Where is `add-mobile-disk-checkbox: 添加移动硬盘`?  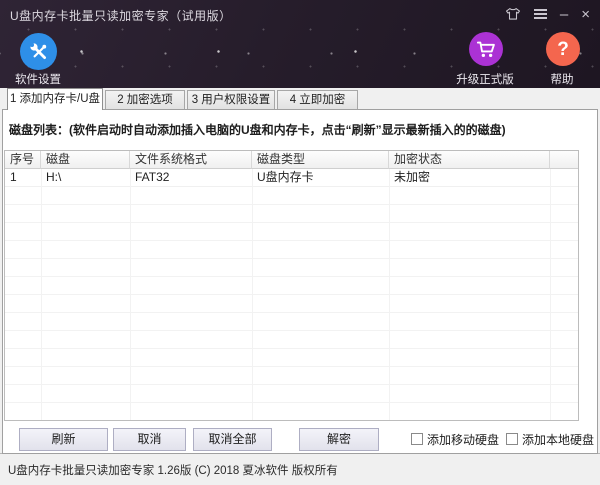 add-mobile-disk-checkbox: 添加移动硬盘 is located at coordinates (455, 439).